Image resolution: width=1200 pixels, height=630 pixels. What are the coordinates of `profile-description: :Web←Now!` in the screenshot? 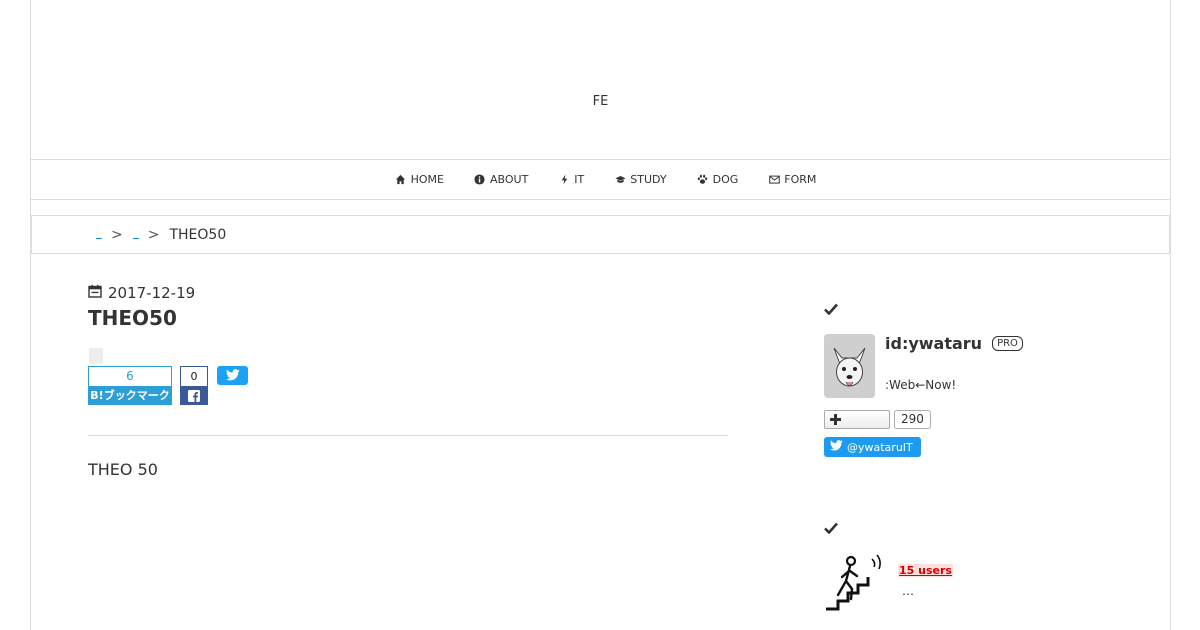 It's located at (921, 385).